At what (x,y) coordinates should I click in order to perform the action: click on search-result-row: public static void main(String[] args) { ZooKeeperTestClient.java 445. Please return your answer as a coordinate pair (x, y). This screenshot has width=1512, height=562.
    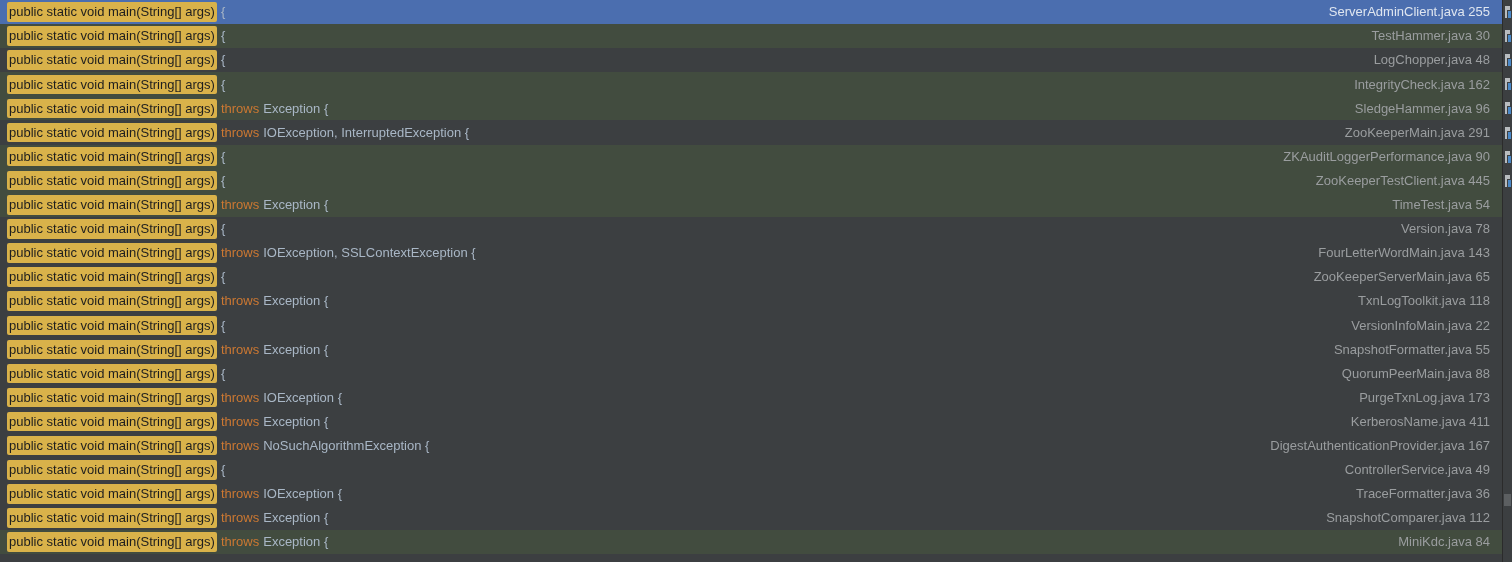
    Looking at the image, I should click on (751, 180).